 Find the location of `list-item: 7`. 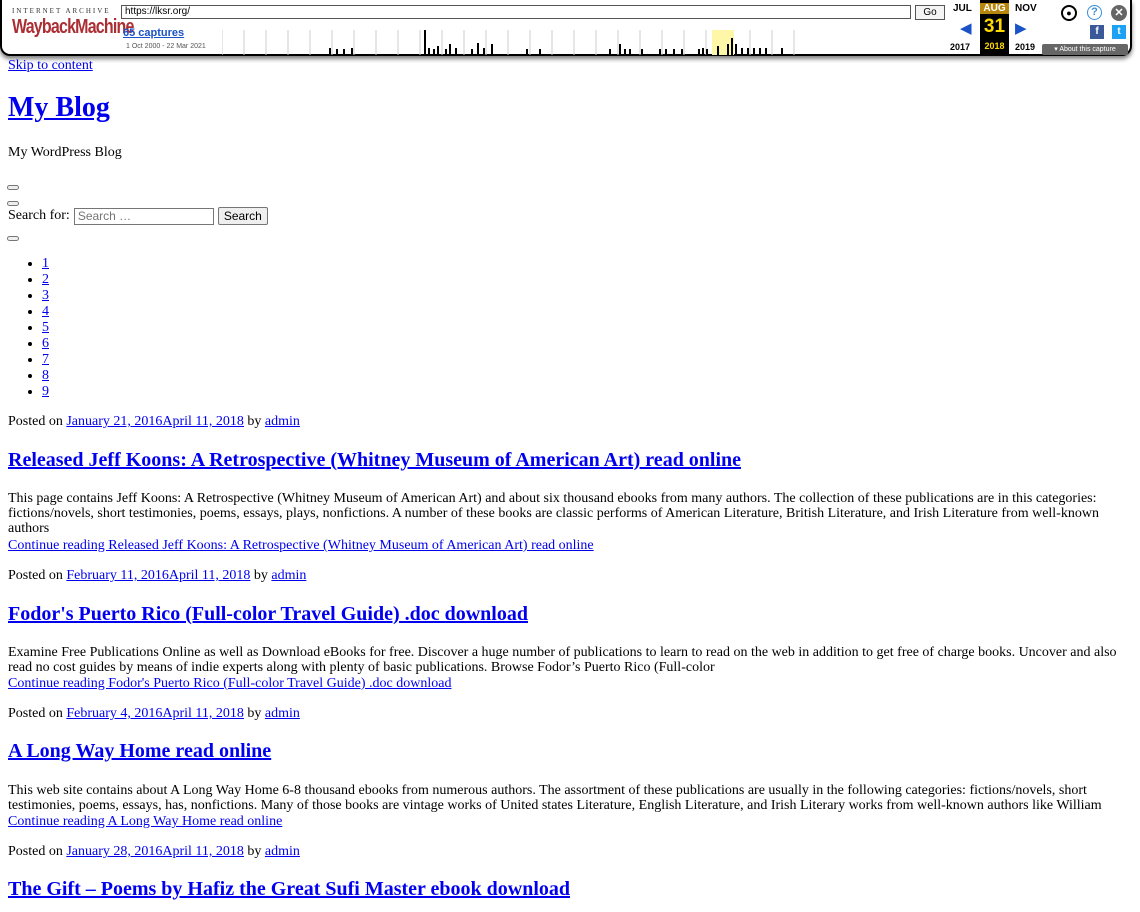

list-item: 7 is located at coordinates (45, 360).